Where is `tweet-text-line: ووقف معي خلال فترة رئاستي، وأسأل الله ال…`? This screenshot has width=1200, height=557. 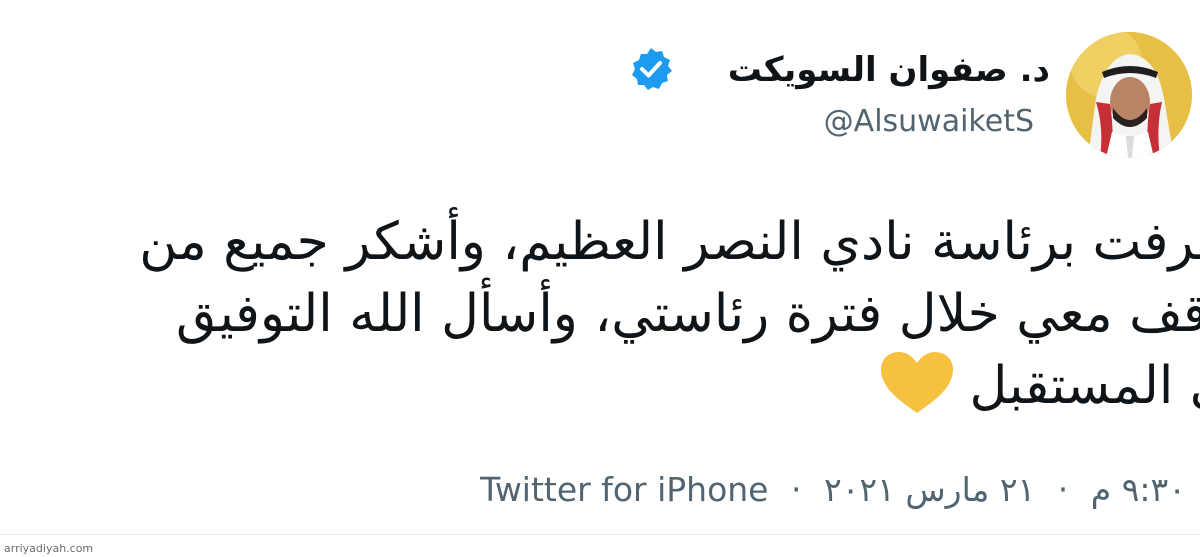
tweet-text-line: ووقف معي خلال فترة رئاستي، وأسأل الله ال… is located at coordinates (687, 314).